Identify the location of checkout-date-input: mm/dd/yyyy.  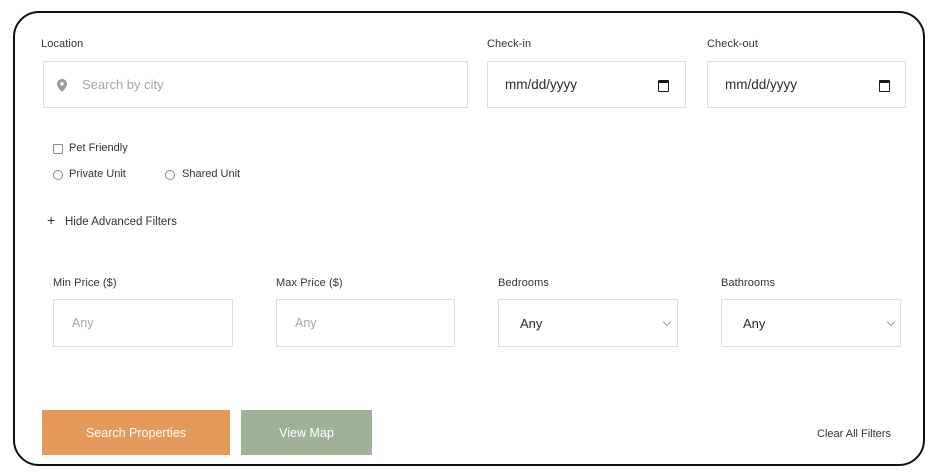
(806, 84).